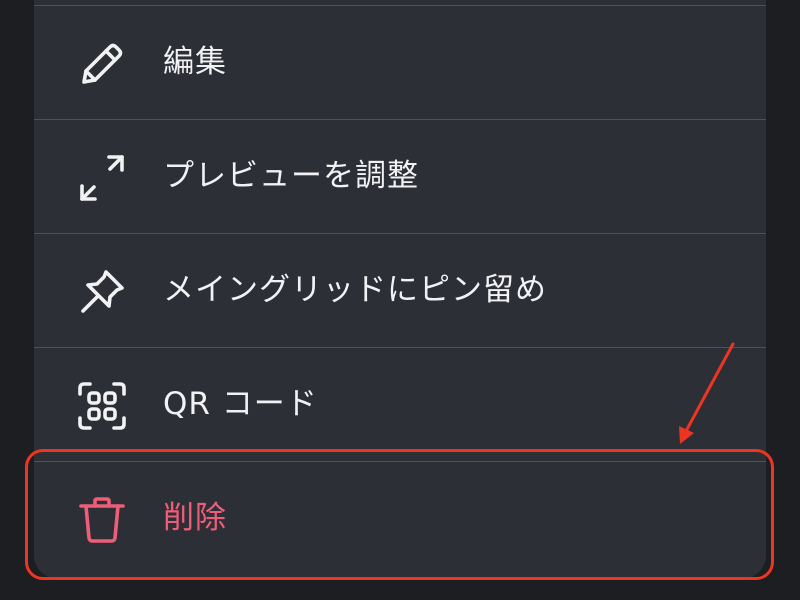 The width and height of the screenshot is (800, 600). I want to click on menu-item-label: 編集, so click(195, 62).